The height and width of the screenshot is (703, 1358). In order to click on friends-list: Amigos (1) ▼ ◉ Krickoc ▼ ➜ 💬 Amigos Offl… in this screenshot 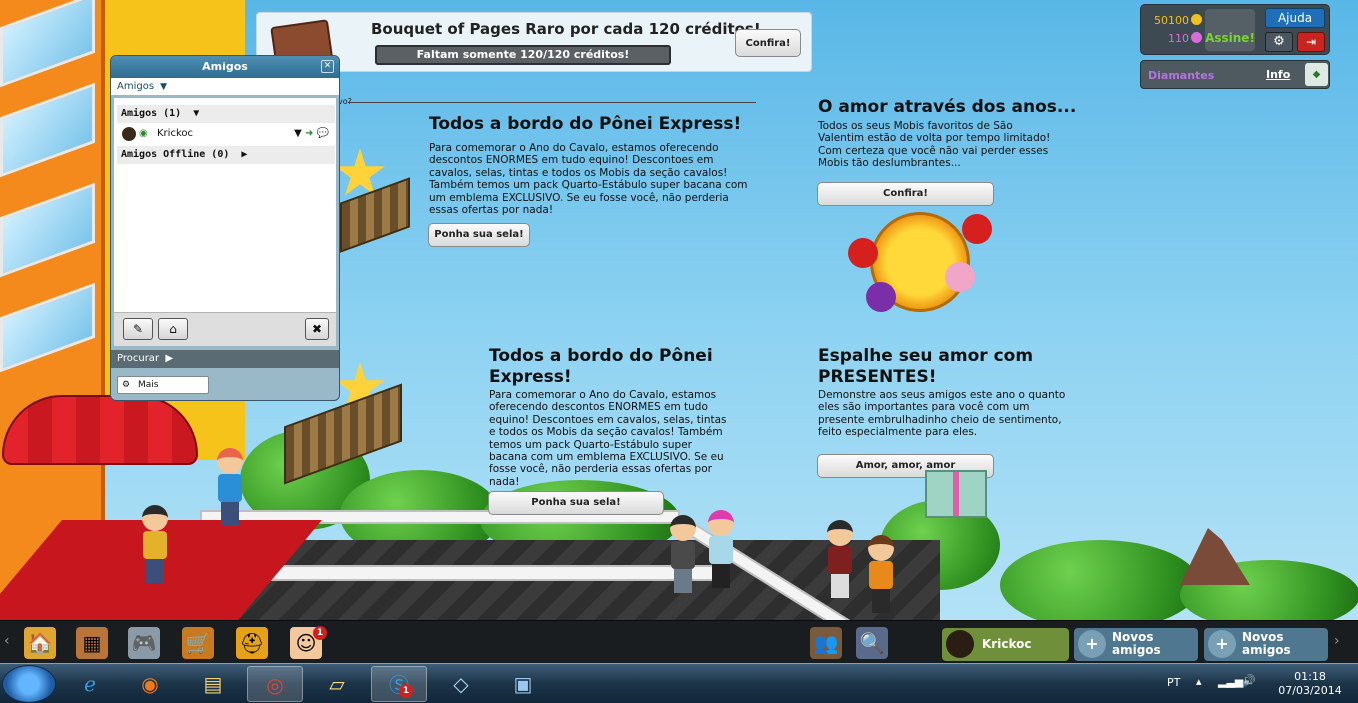, I will do `click(225, 206)`.